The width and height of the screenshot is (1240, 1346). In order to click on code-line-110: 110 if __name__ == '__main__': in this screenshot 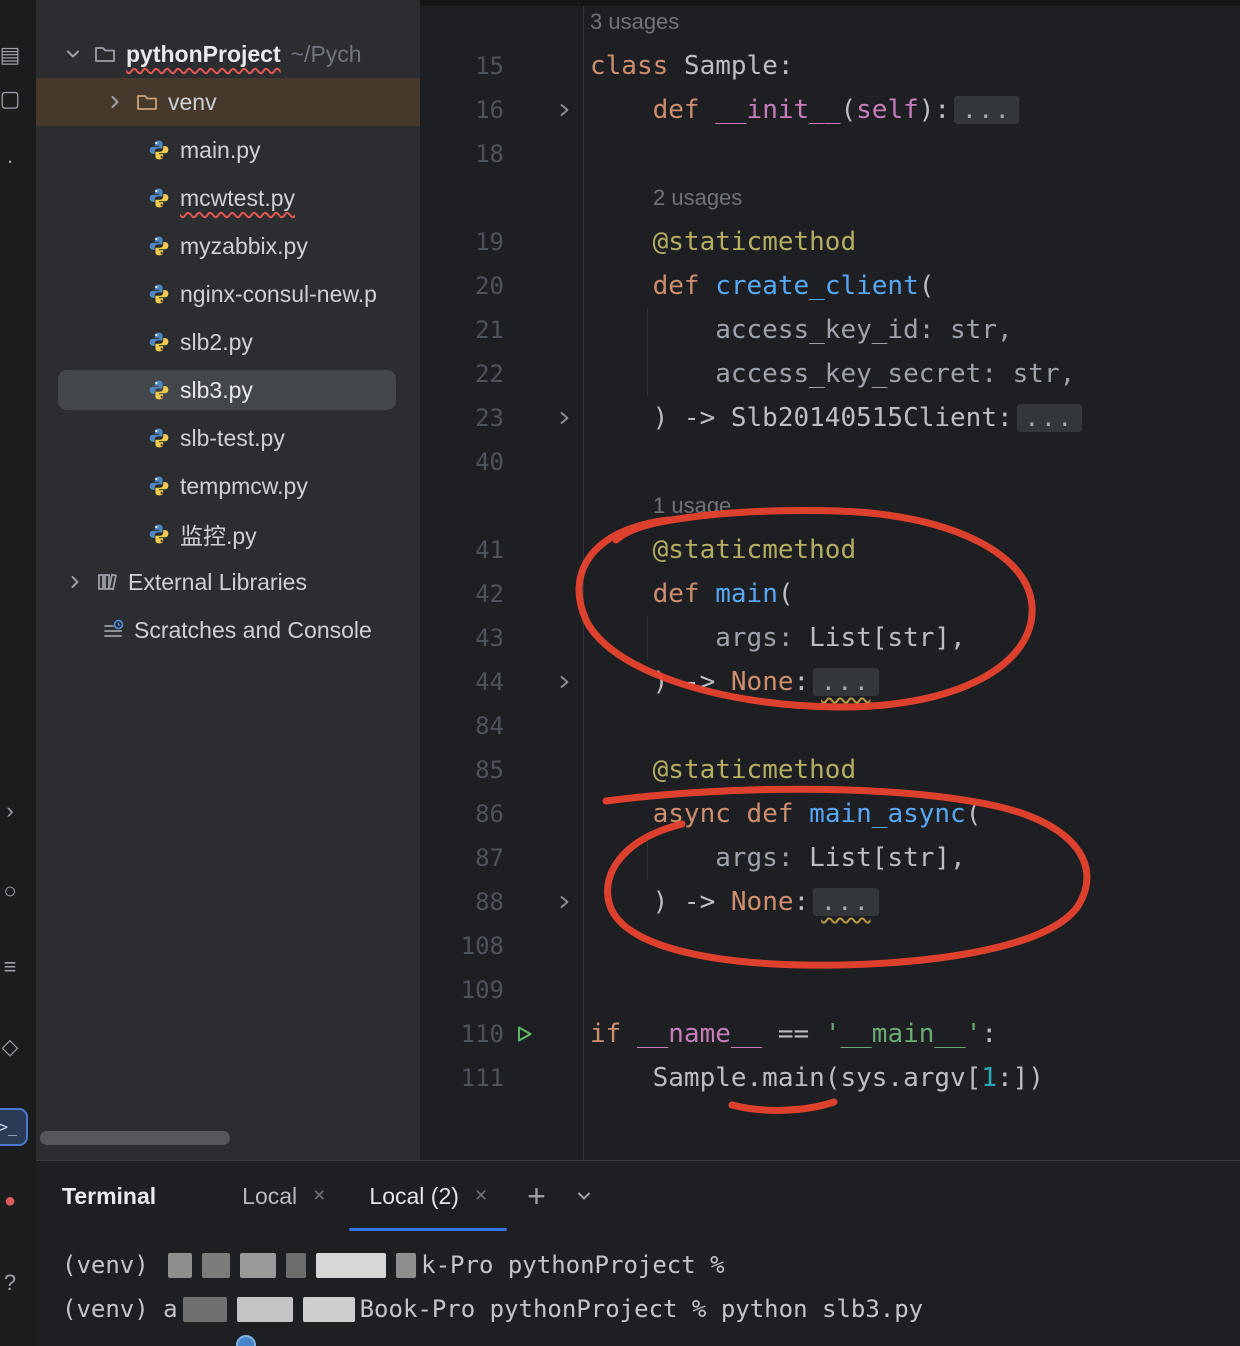, I will do `click(830, 1034)`.